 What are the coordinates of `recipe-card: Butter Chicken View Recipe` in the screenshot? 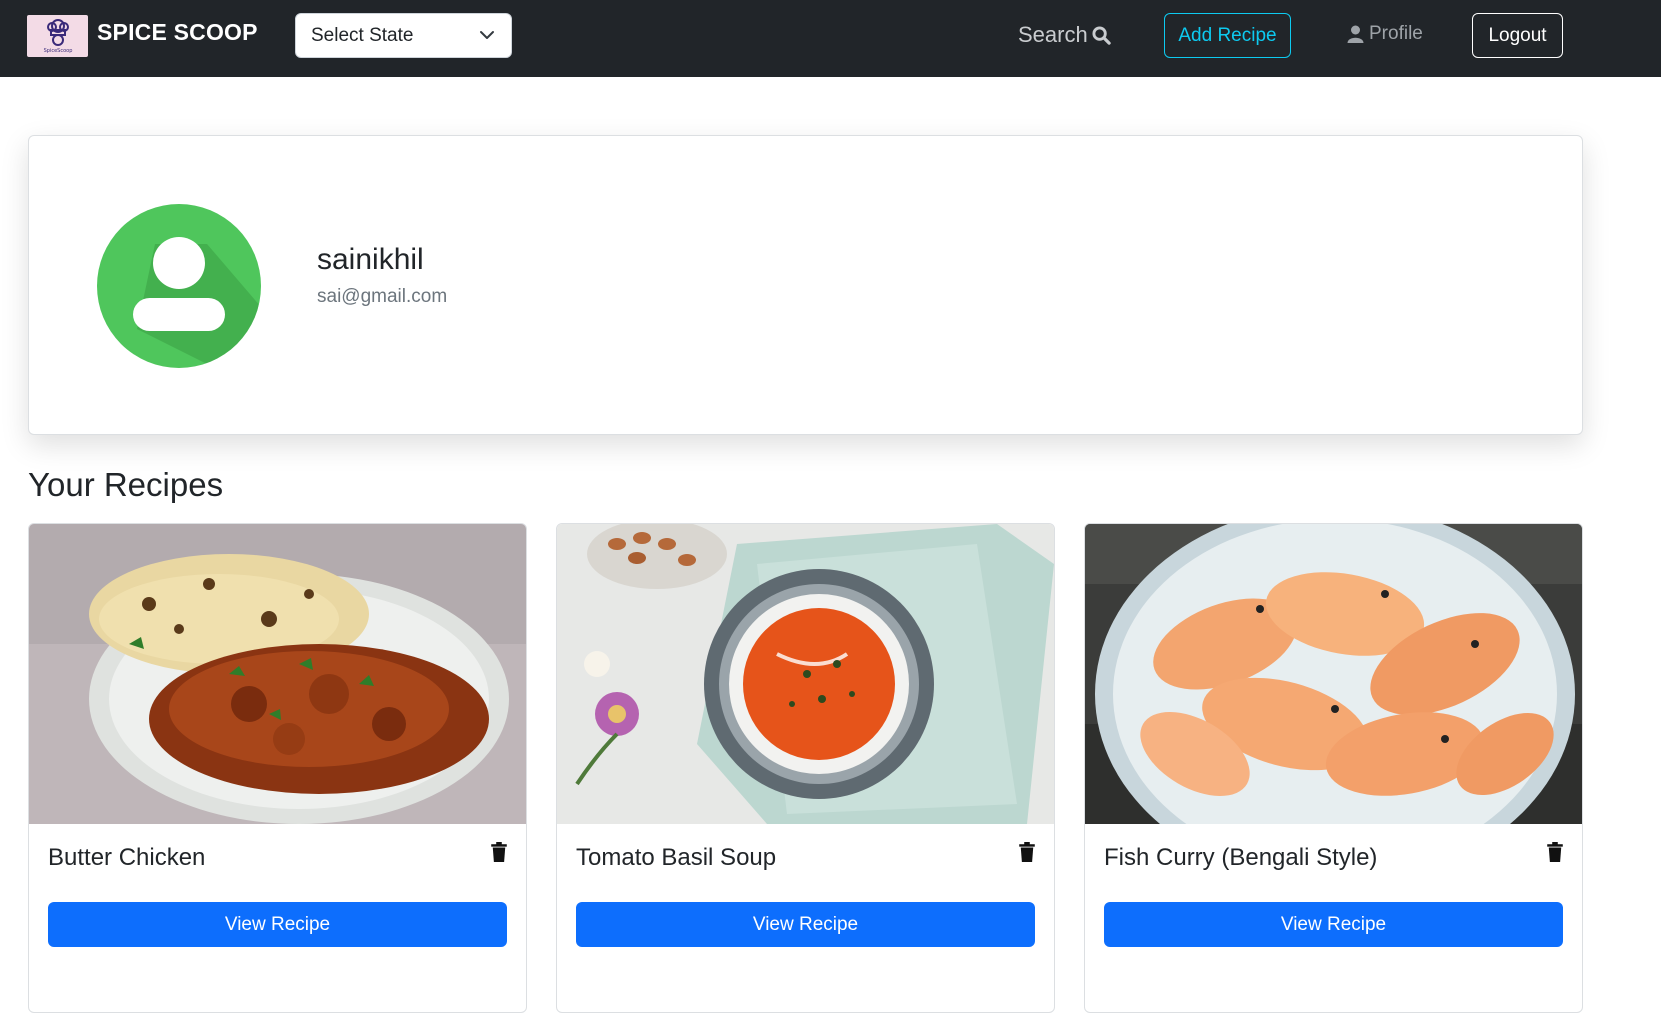 It's located at (277, 768).